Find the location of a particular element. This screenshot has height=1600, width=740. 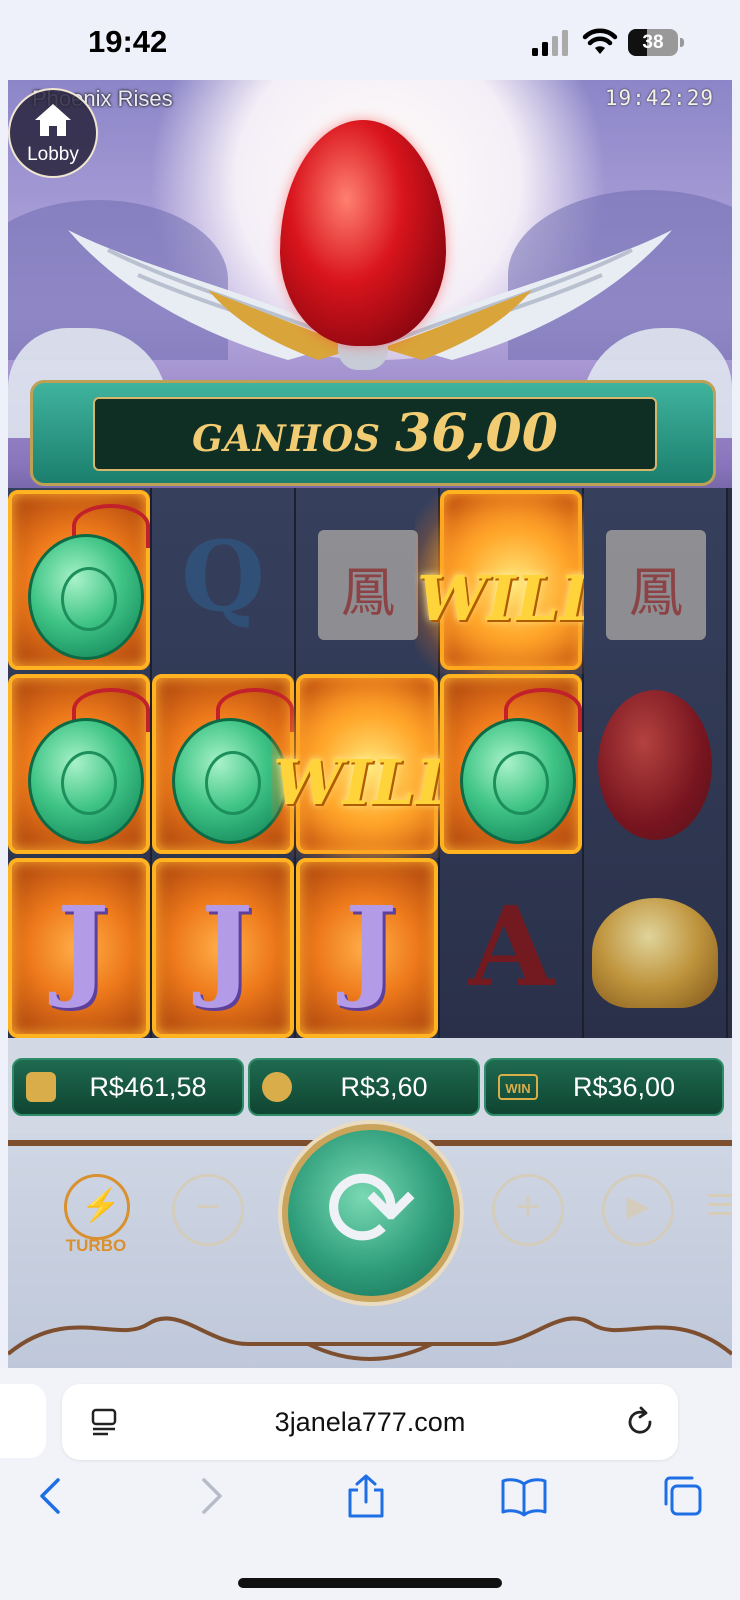

reel-column: J is located at coordinates (80, 764).